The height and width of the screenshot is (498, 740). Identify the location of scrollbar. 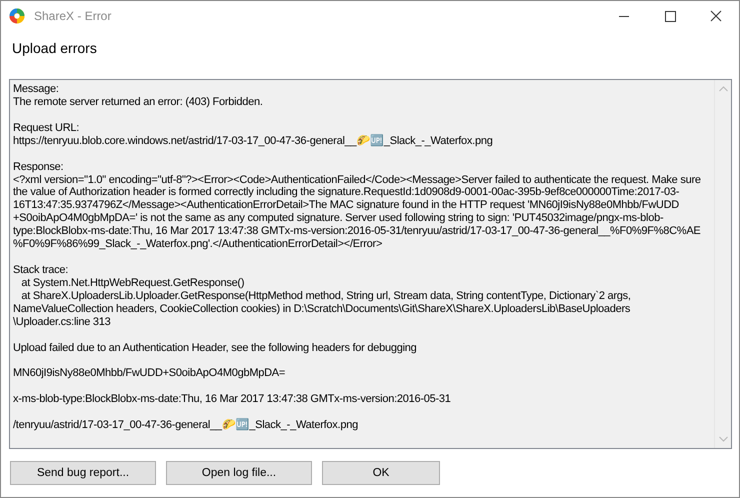
(722, 264).